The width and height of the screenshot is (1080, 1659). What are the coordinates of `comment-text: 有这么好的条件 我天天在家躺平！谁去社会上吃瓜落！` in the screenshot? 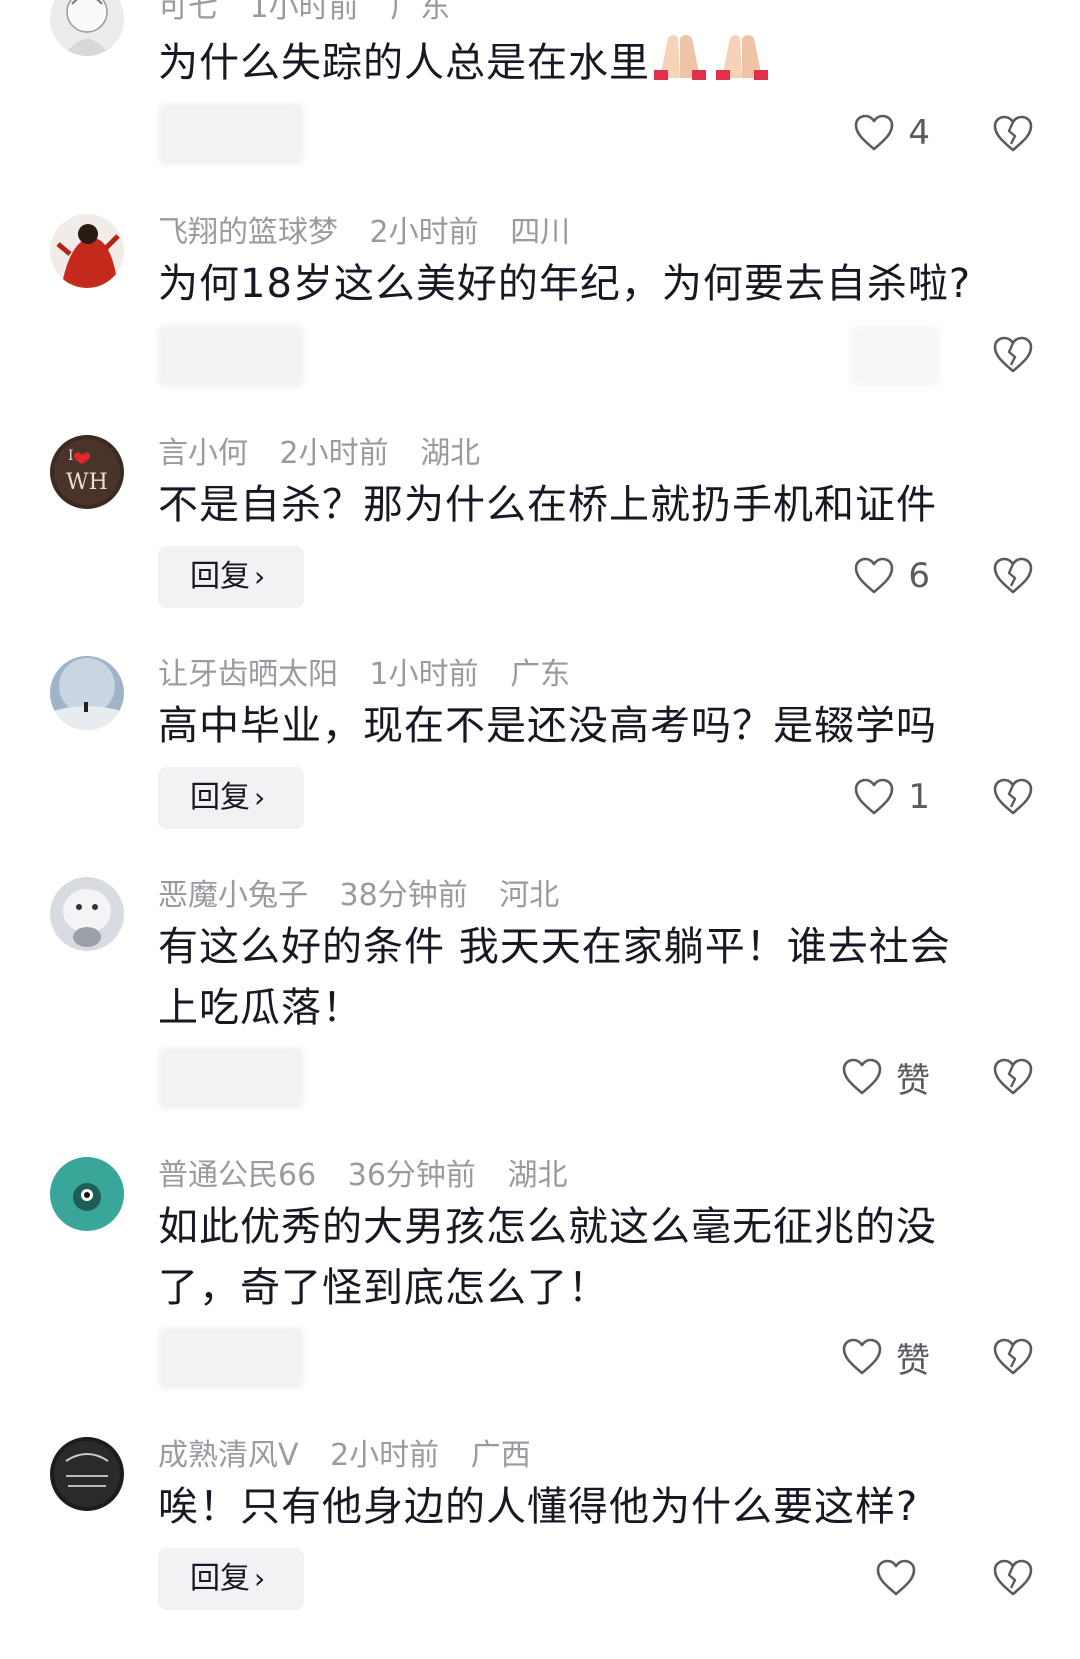 It's located at (554, 977).